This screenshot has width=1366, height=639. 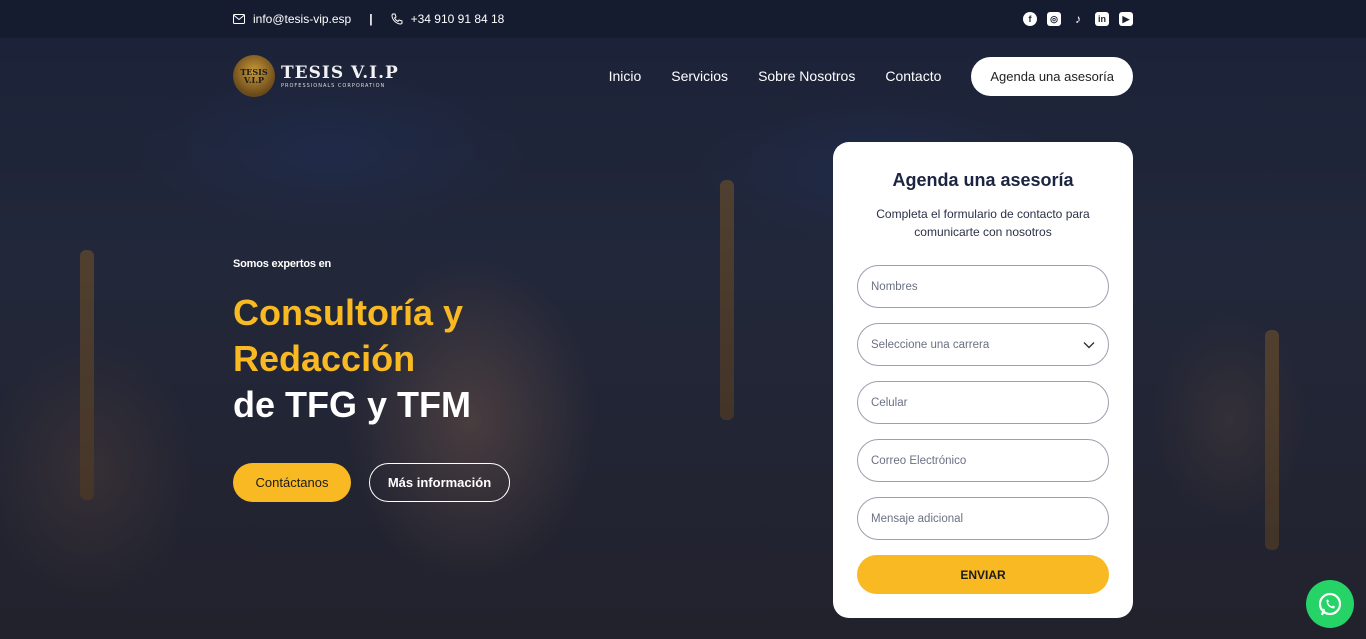 What do you see at coordinates (983, 574) in the screenshot?
I see `enviar-button: ENVIAR` at bounding box center [983, 574].